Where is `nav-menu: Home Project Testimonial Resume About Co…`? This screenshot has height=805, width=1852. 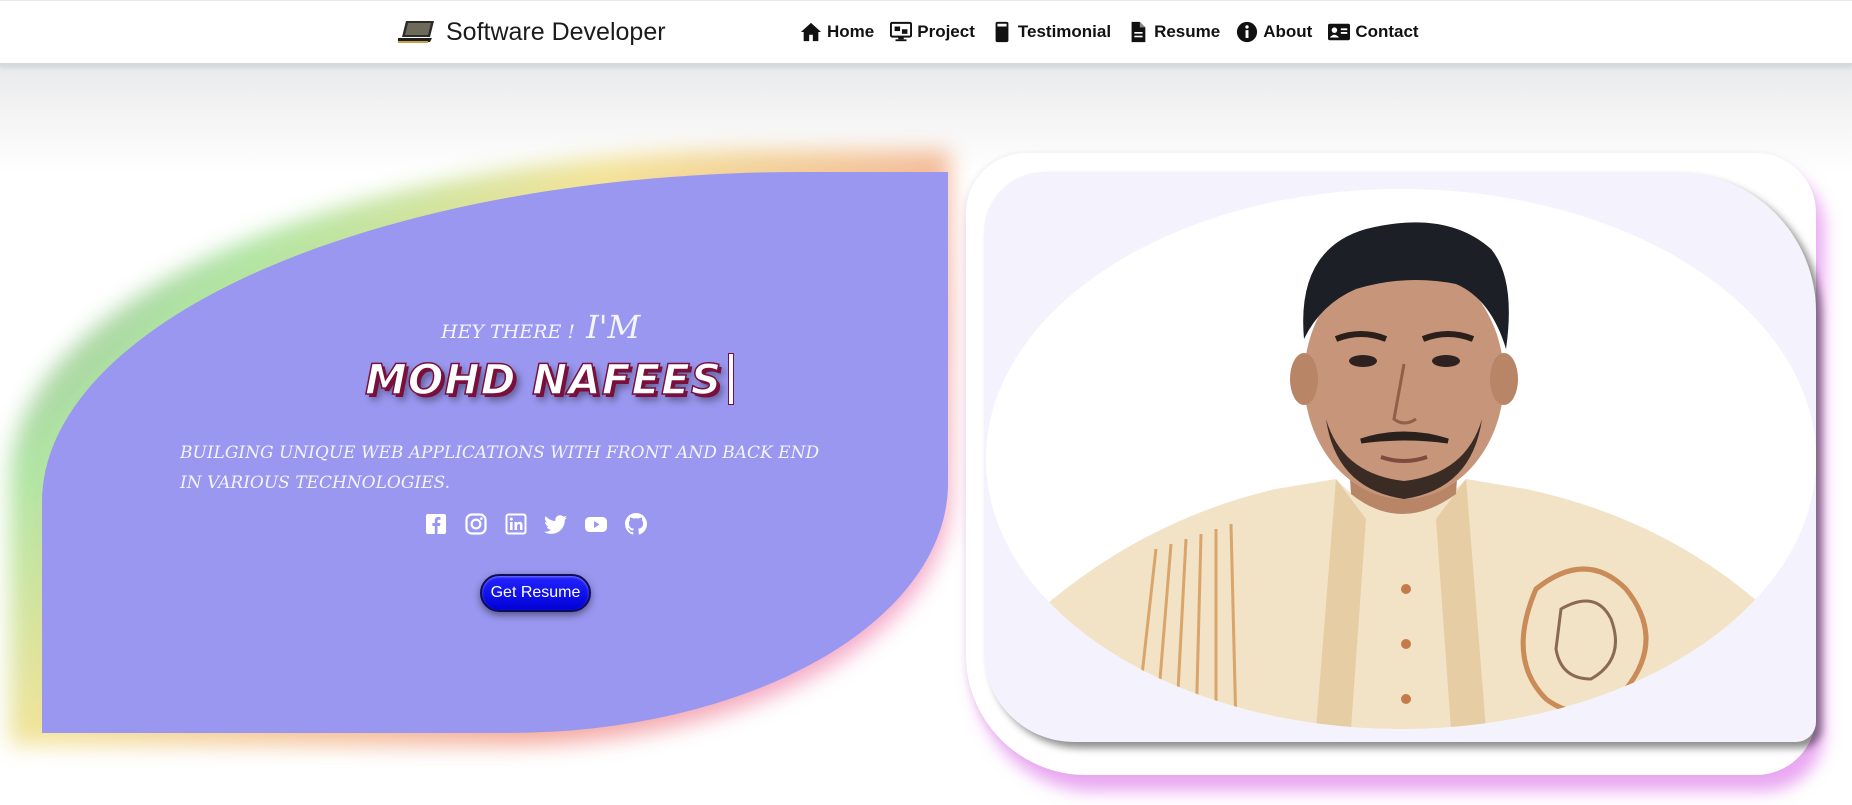 nav-menu: Home Project Testimonial Resume About Co… is located at coordinates (1117, 32).